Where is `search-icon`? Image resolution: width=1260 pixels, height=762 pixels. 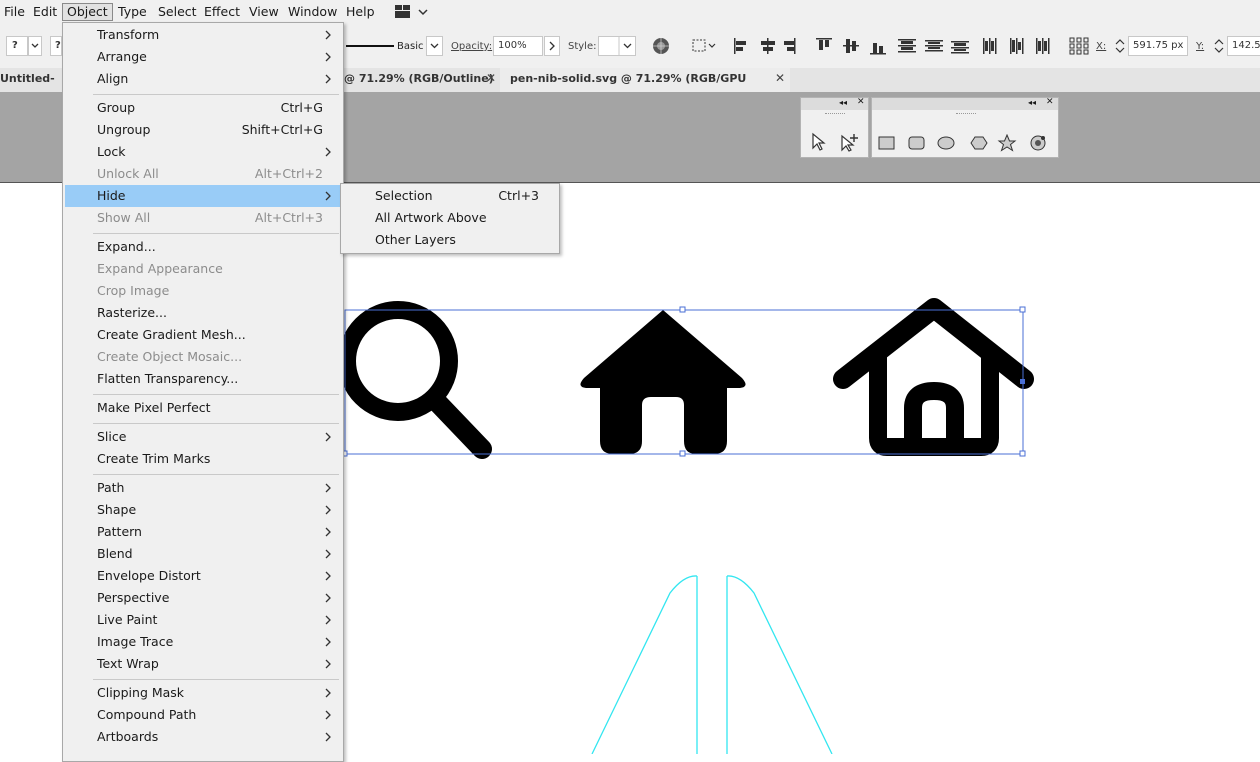 search-icon is located at coordinates (415, 380).